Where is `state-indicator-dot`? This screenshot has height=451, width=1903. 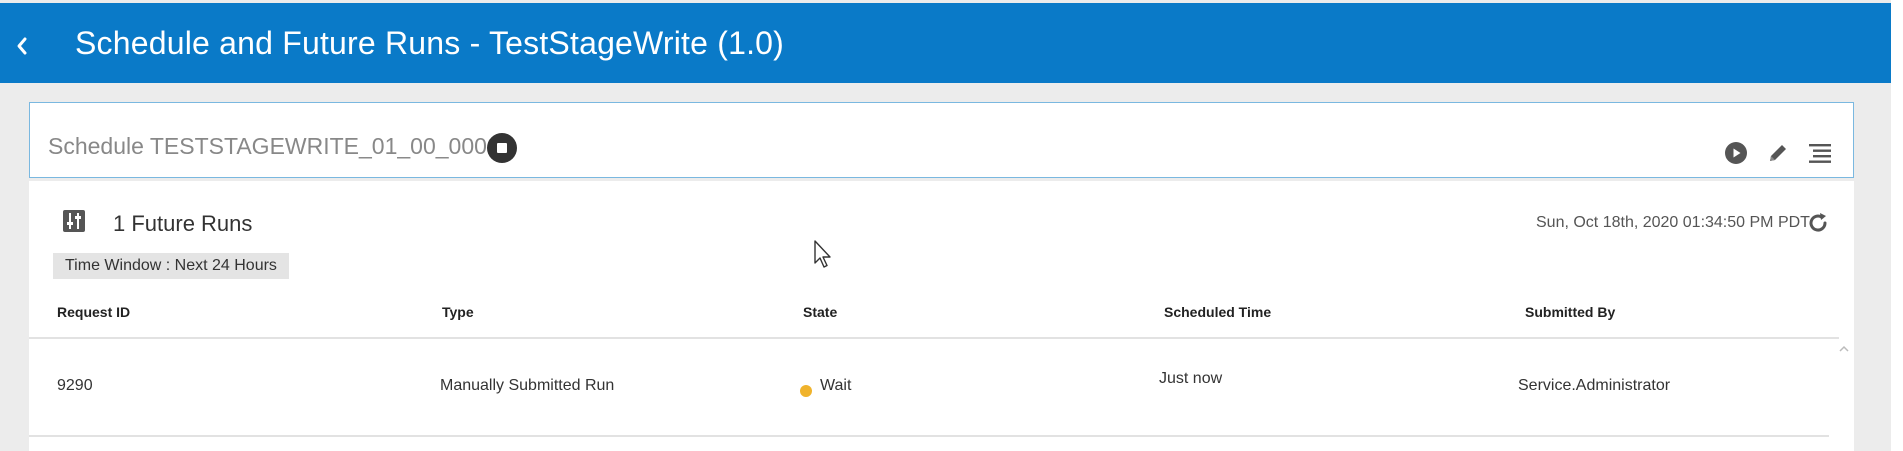
state-indicator-dot is located at coordinates (806, 391).